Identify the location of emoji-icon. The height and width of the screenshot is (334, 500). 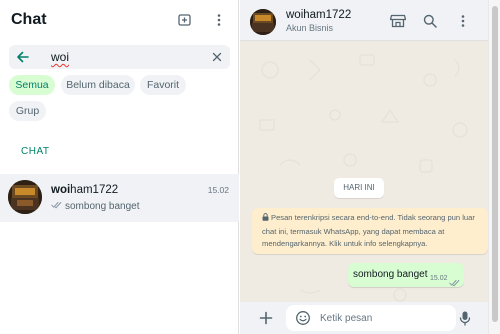
(303, 318).